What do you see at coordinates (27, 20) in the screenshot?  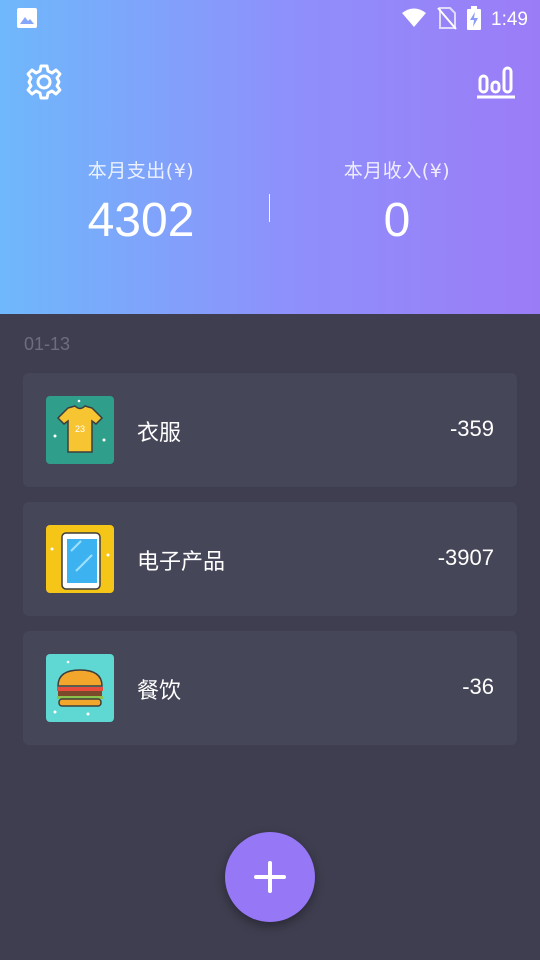 I see `image-icon` at bounding box center [27, 20].